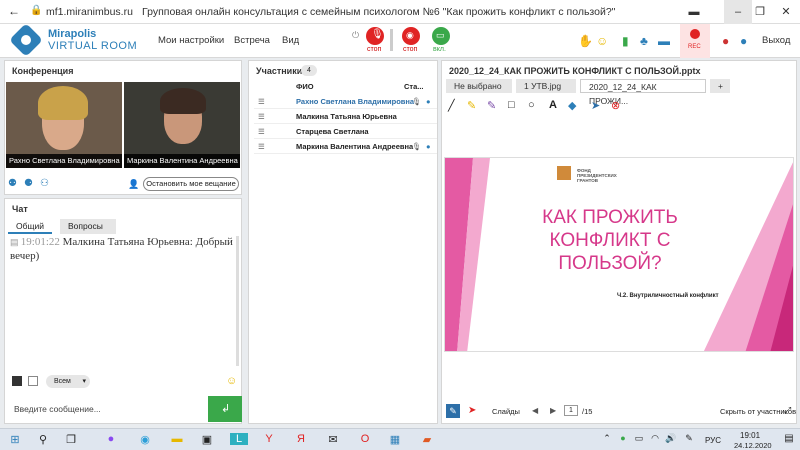 The height and width of the screenshot is (450, 800). Describe the element at coordinates (33, 381) in the screenshot. I see `chat-color-icon` at that location.